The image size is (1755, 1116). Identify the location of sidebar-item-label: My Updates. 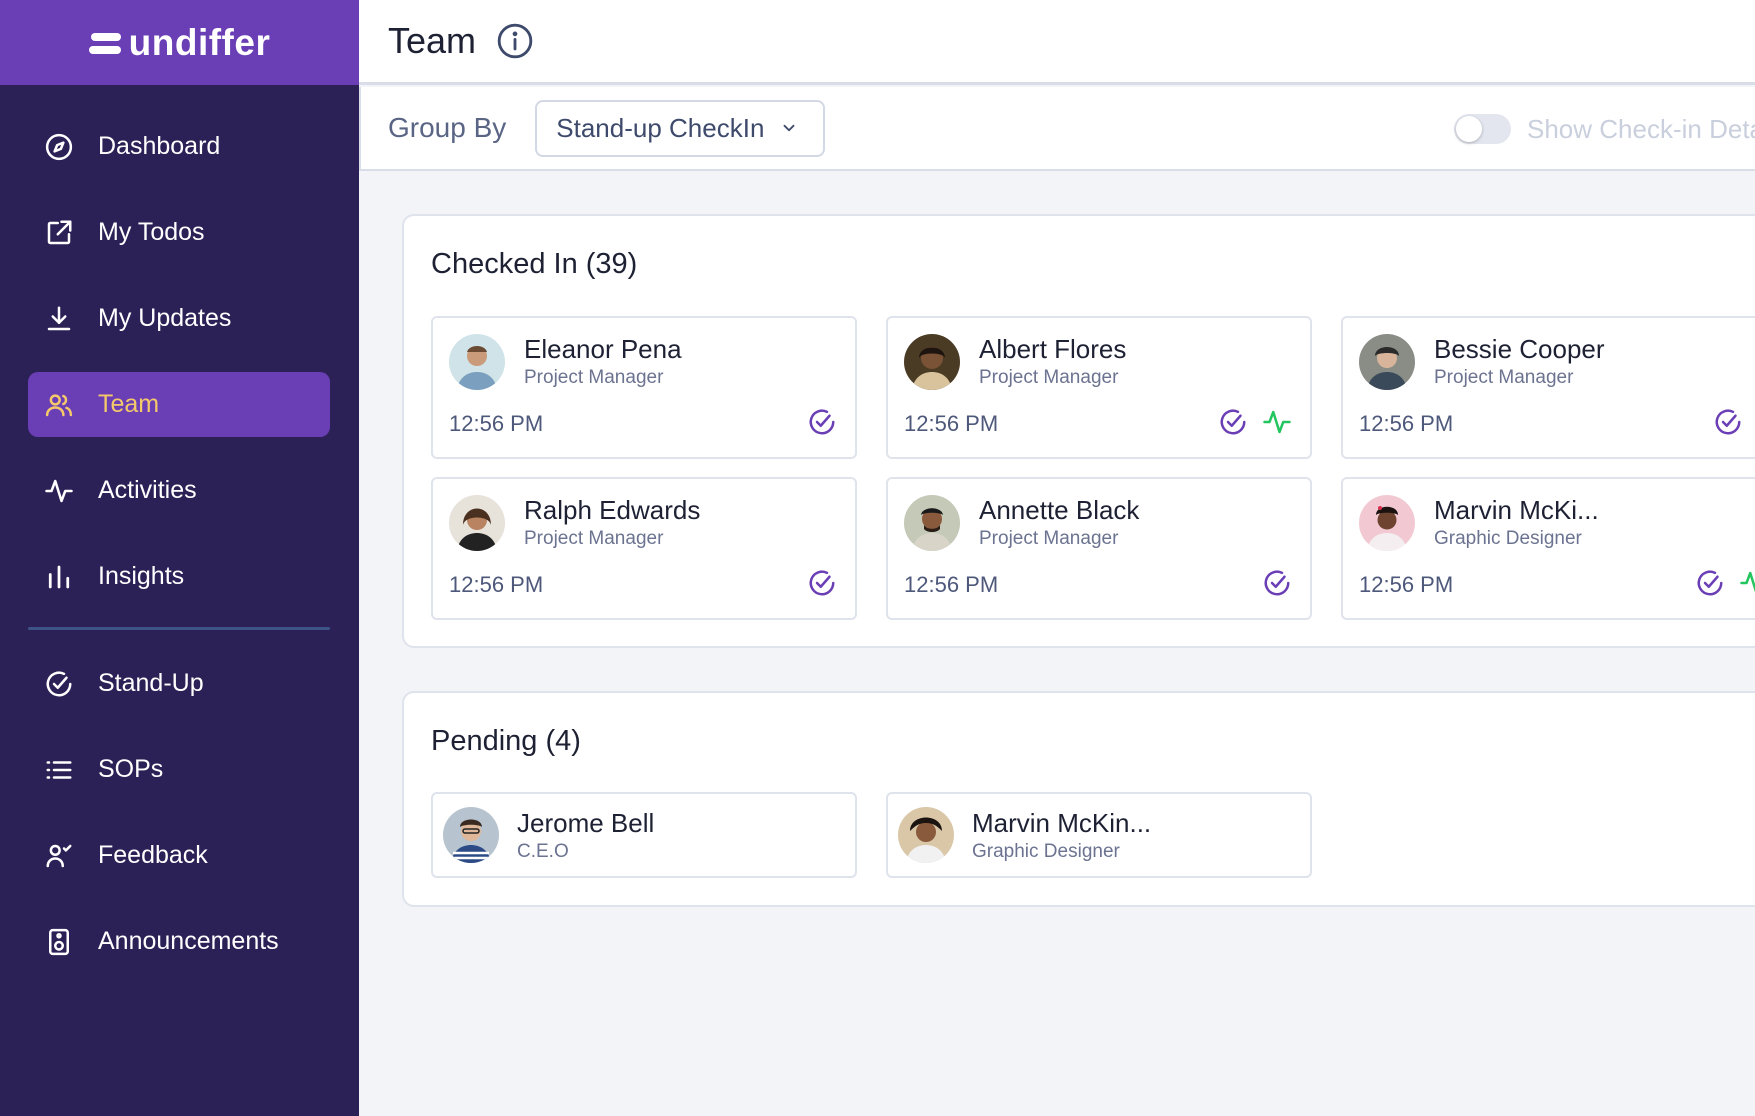
(165, 318).